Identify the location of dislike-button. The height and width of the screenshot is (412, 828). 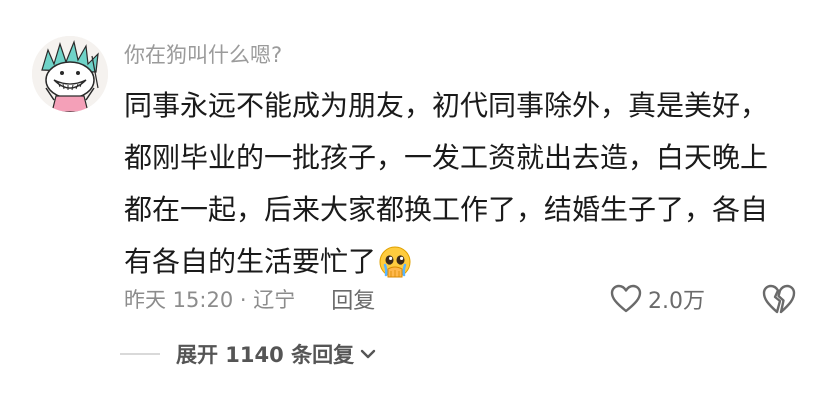
(779, 299).